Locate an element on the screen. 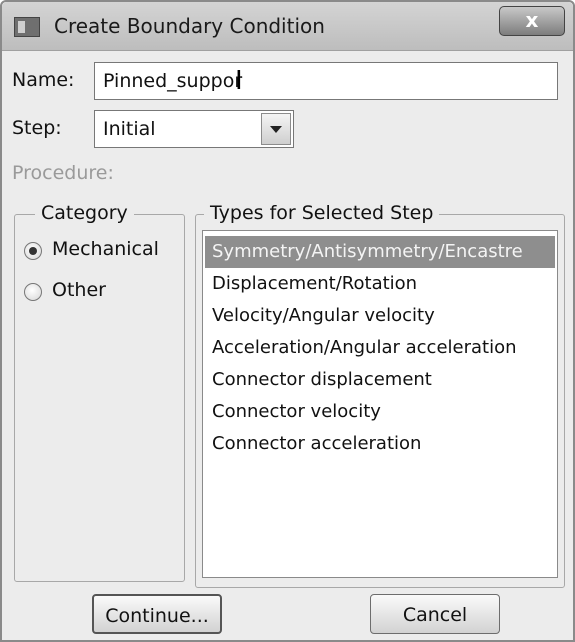 The width and height of the screenshot is (575, 642). procedure-label: Procedure: is located at coordinates (63, 173).